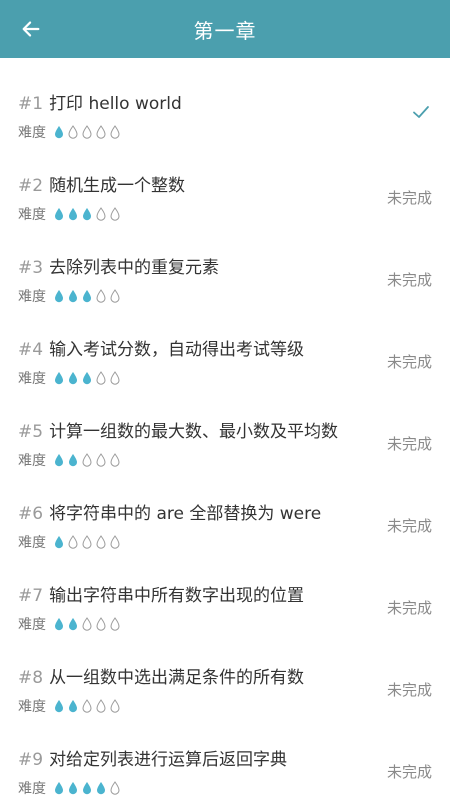  I want to click on exercise-number: #9, so click(31, 760).